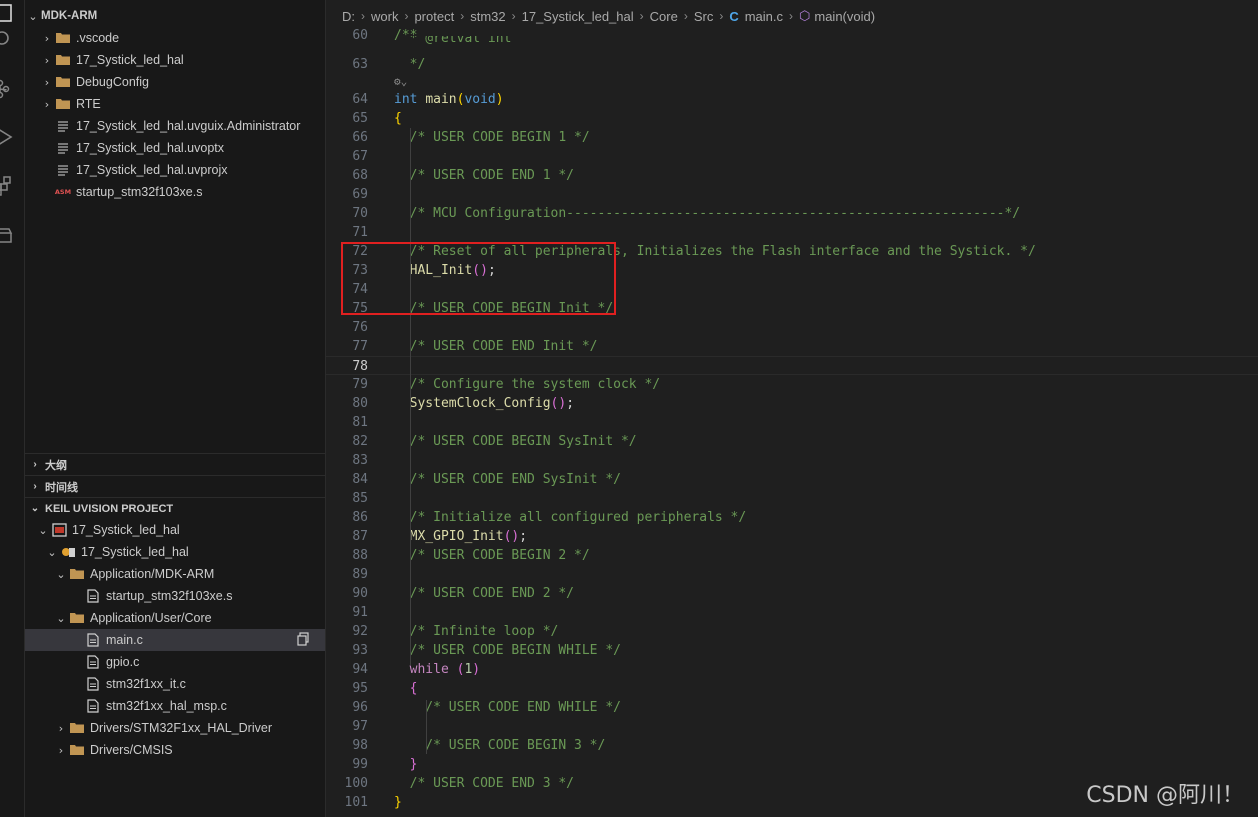 The width and height of the screenshot is (1258, 817). I want to click on breadcrumb-item: work, so click(384, 16).